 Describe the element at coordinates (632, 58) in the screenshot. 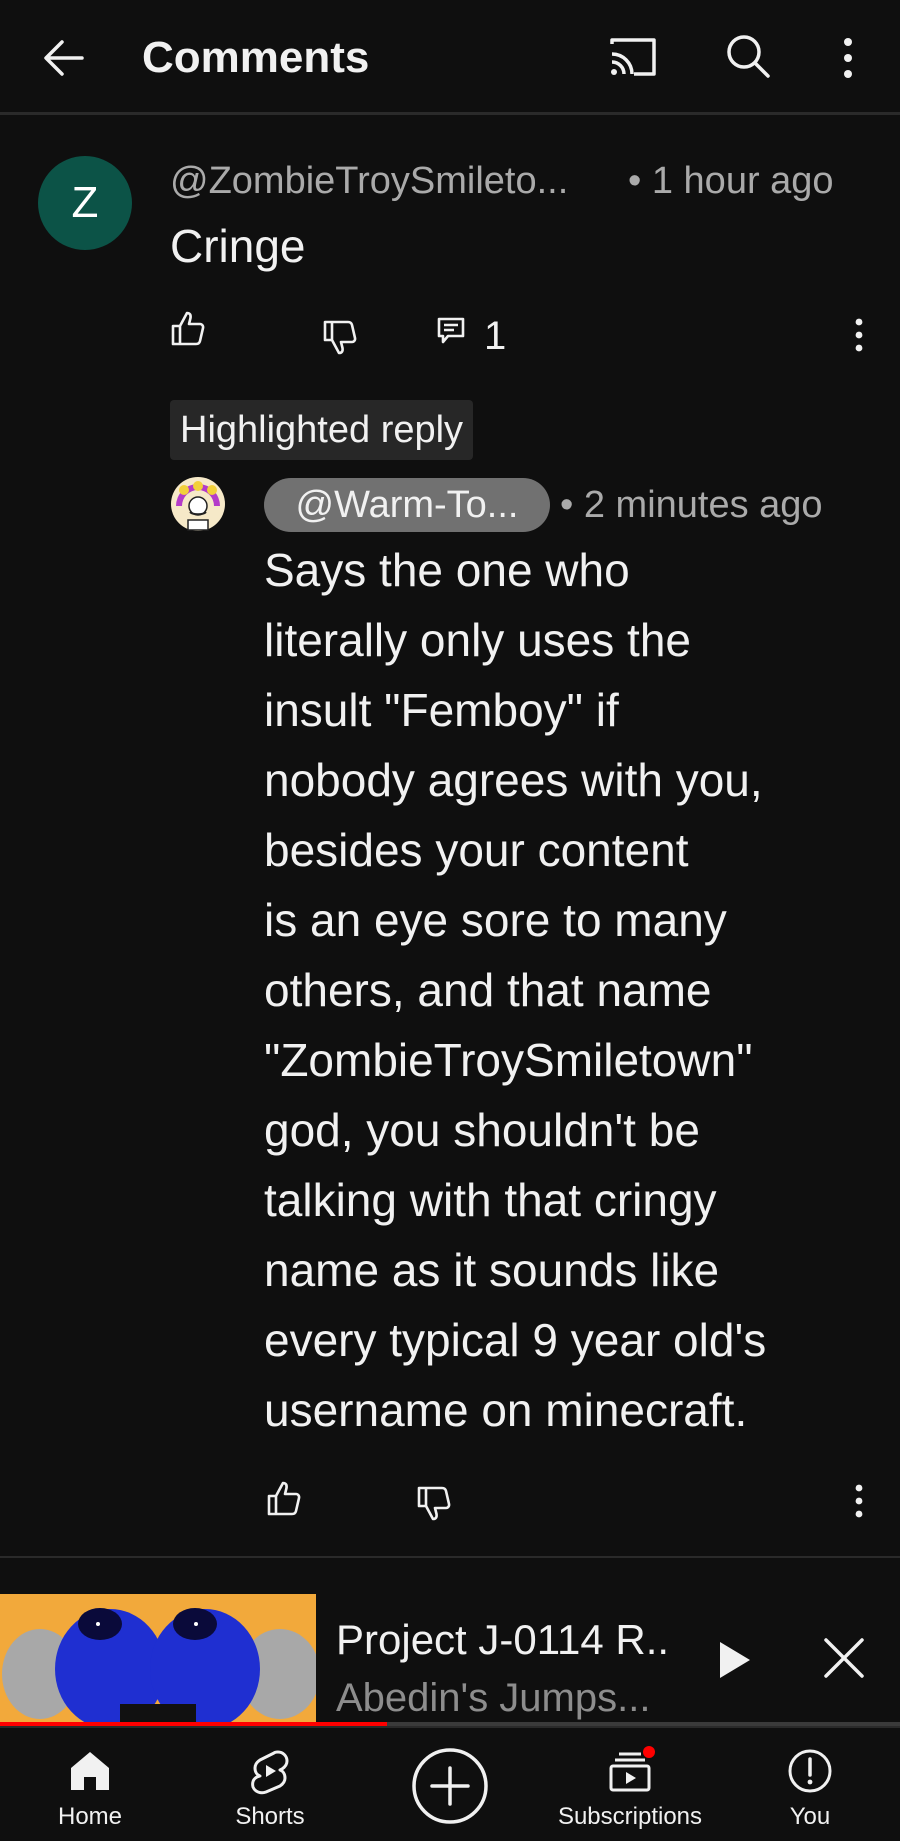

I see `cast-icon` at that location.